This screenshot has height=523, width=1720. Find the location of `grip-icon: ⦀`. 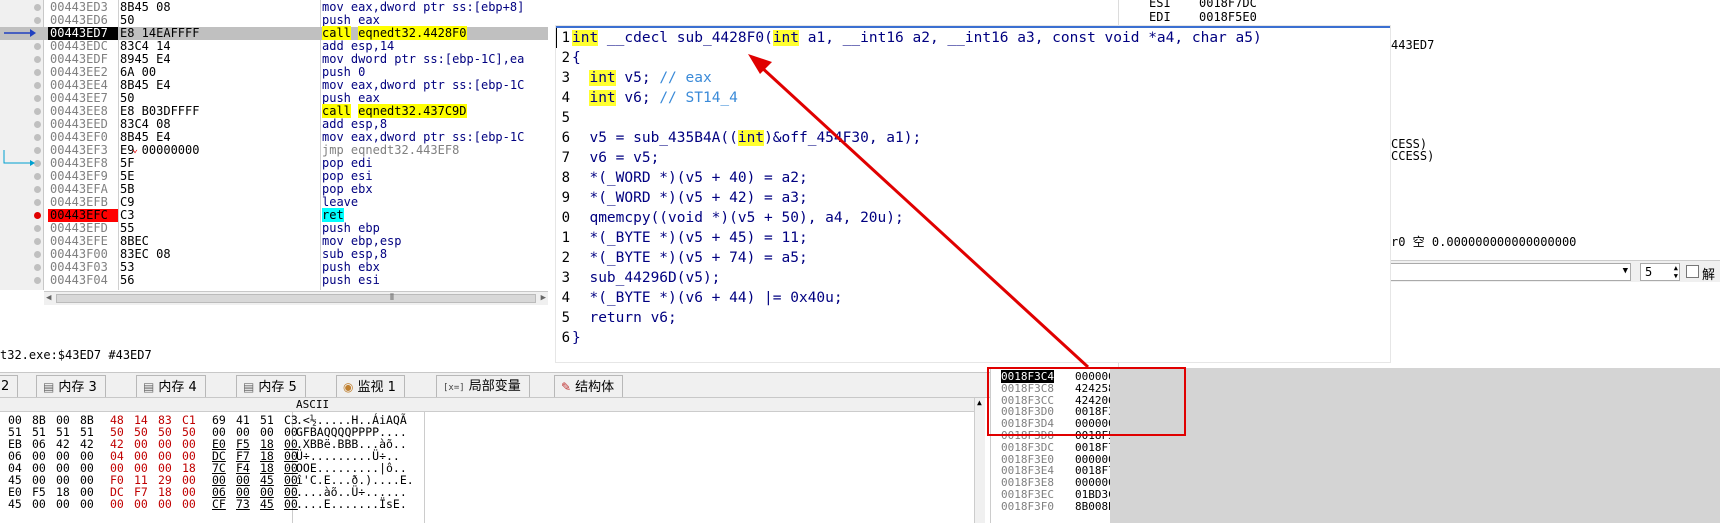

grip-icon: ⦀ is located at coordinates (392, 298).